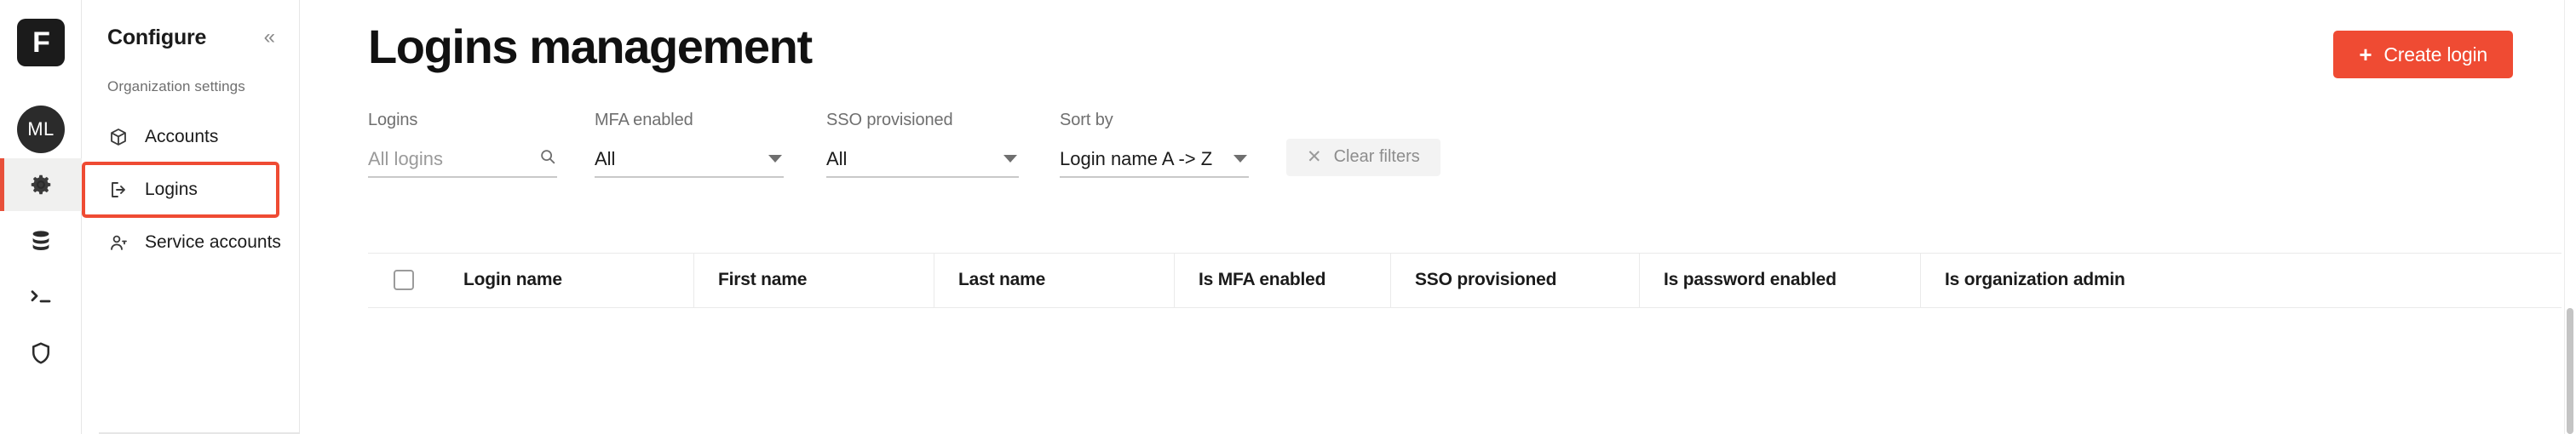  Describe the element at coordinates (1282, 280) in the screenshot. I see `column-header-is-mfa-enabled: Is MFA enabled` at that location.